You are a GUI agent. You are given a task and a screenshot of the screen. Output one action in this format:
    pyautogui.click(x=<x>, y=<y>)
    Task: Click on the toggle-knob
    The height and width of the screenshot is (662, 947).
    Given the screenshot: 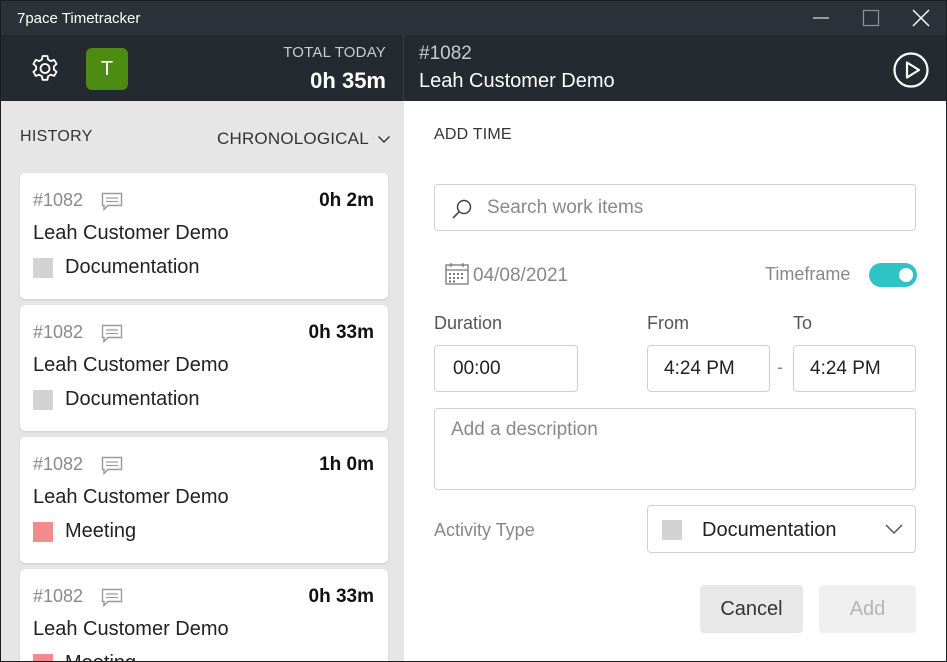 What is the action you would take?
    pyautogui.click(x=906, y=275)
    